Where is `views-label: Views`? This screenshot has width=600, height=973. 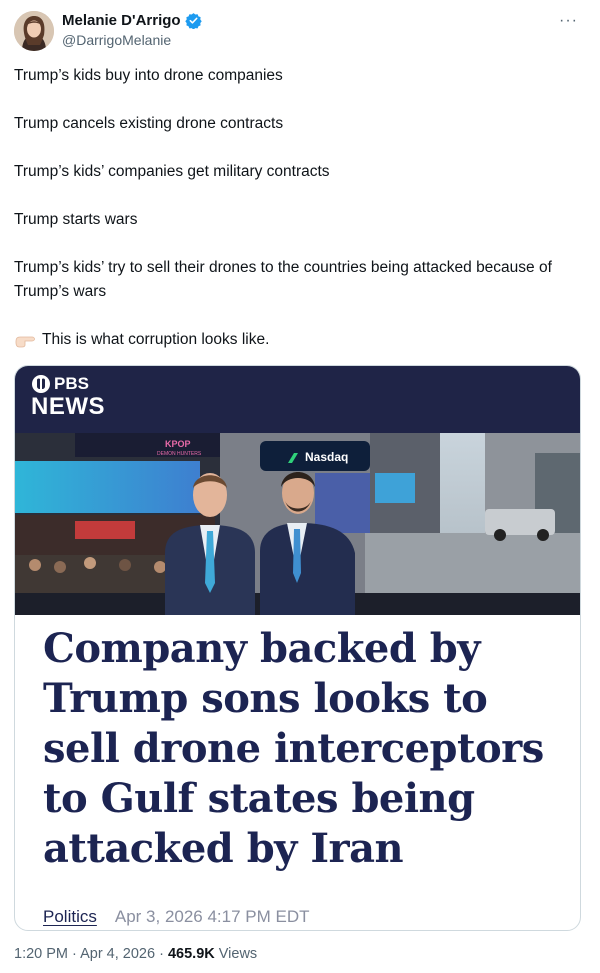 views-label: Views is located at coordinates (238, 954).